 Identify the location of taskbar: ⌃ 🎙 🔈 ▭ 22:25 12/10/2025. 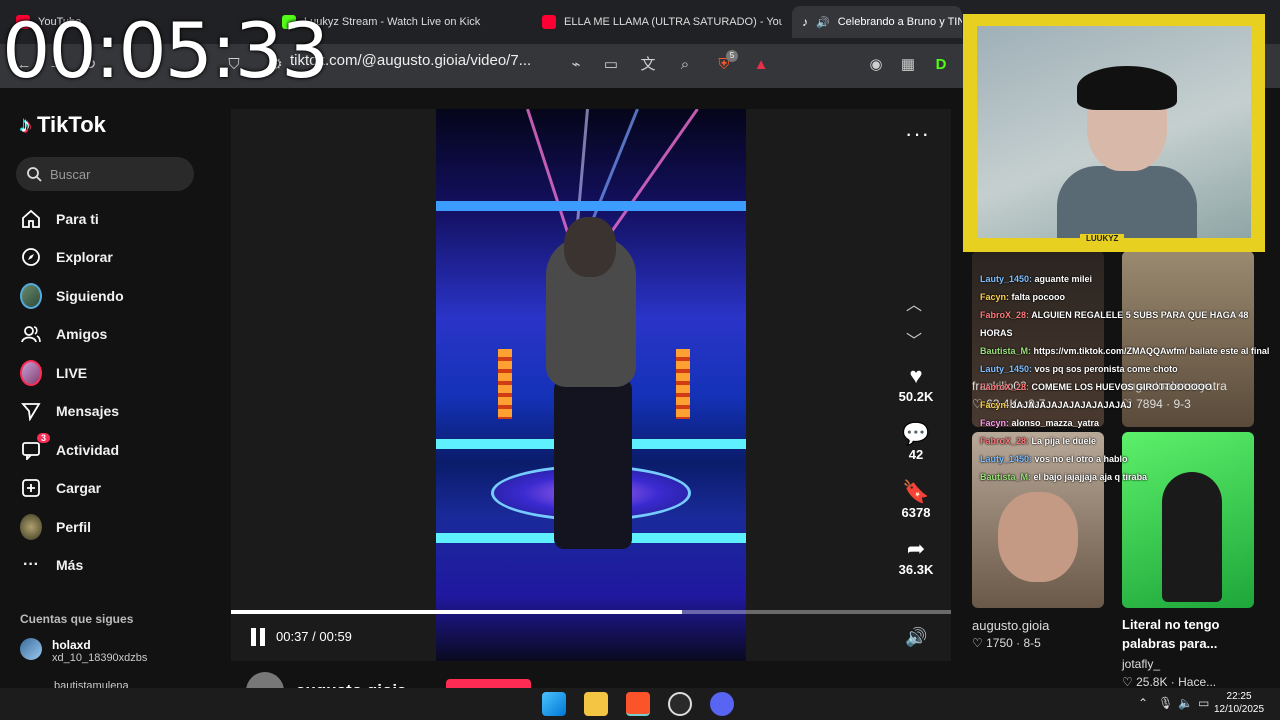
(640, 704).